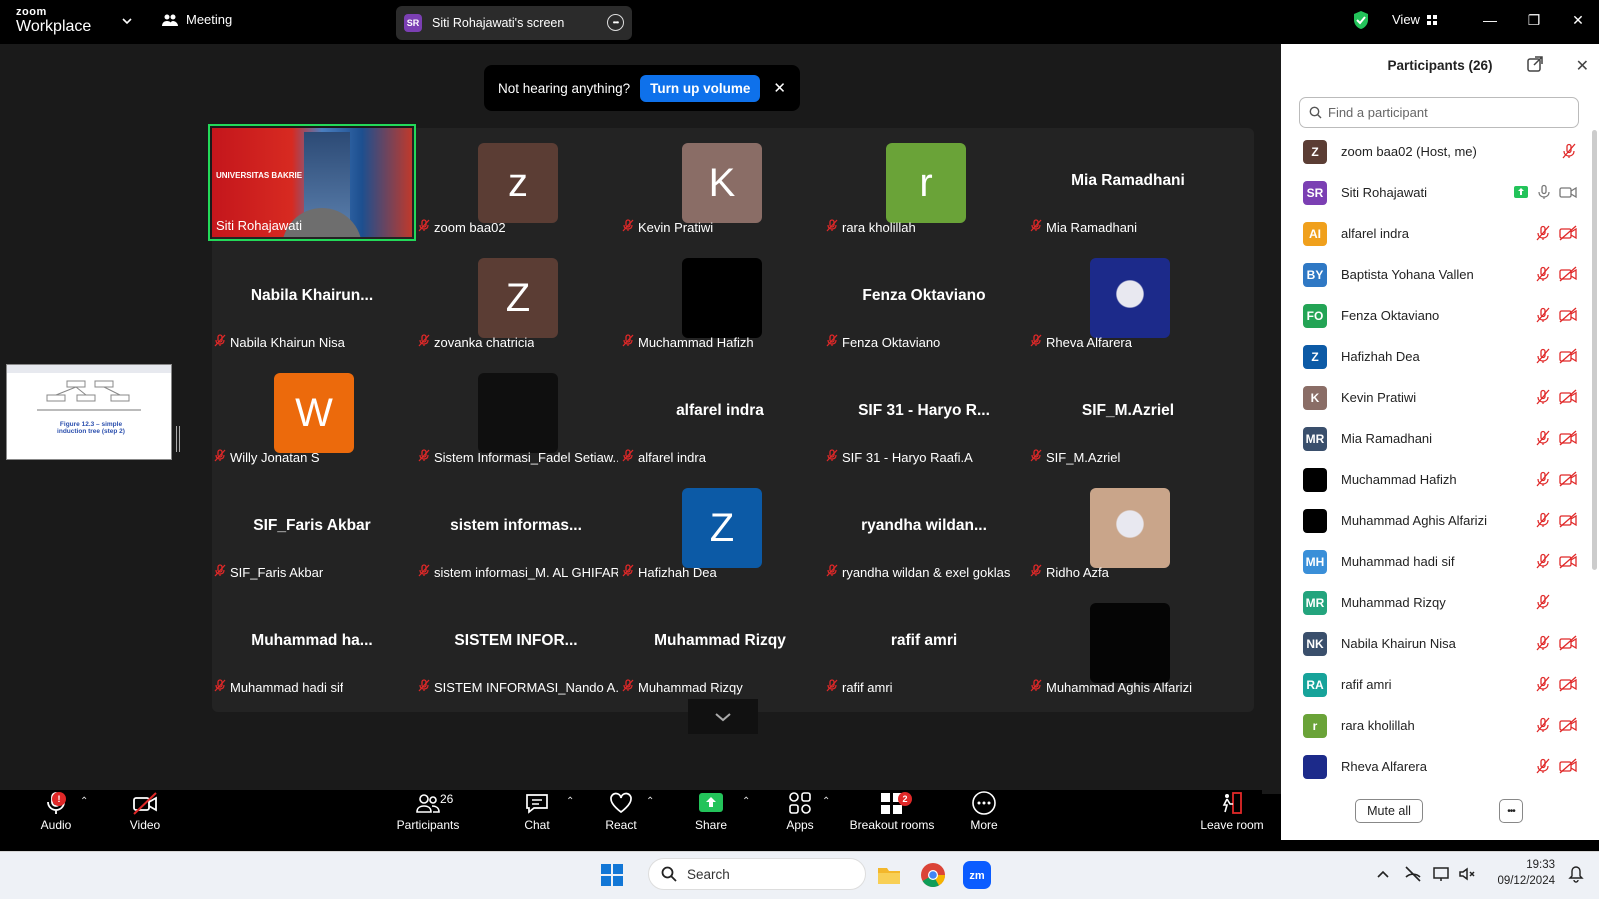  I want to click on participant-tile: Muhammad Rizqy Muhammad Rizqy, so click(720, 642).